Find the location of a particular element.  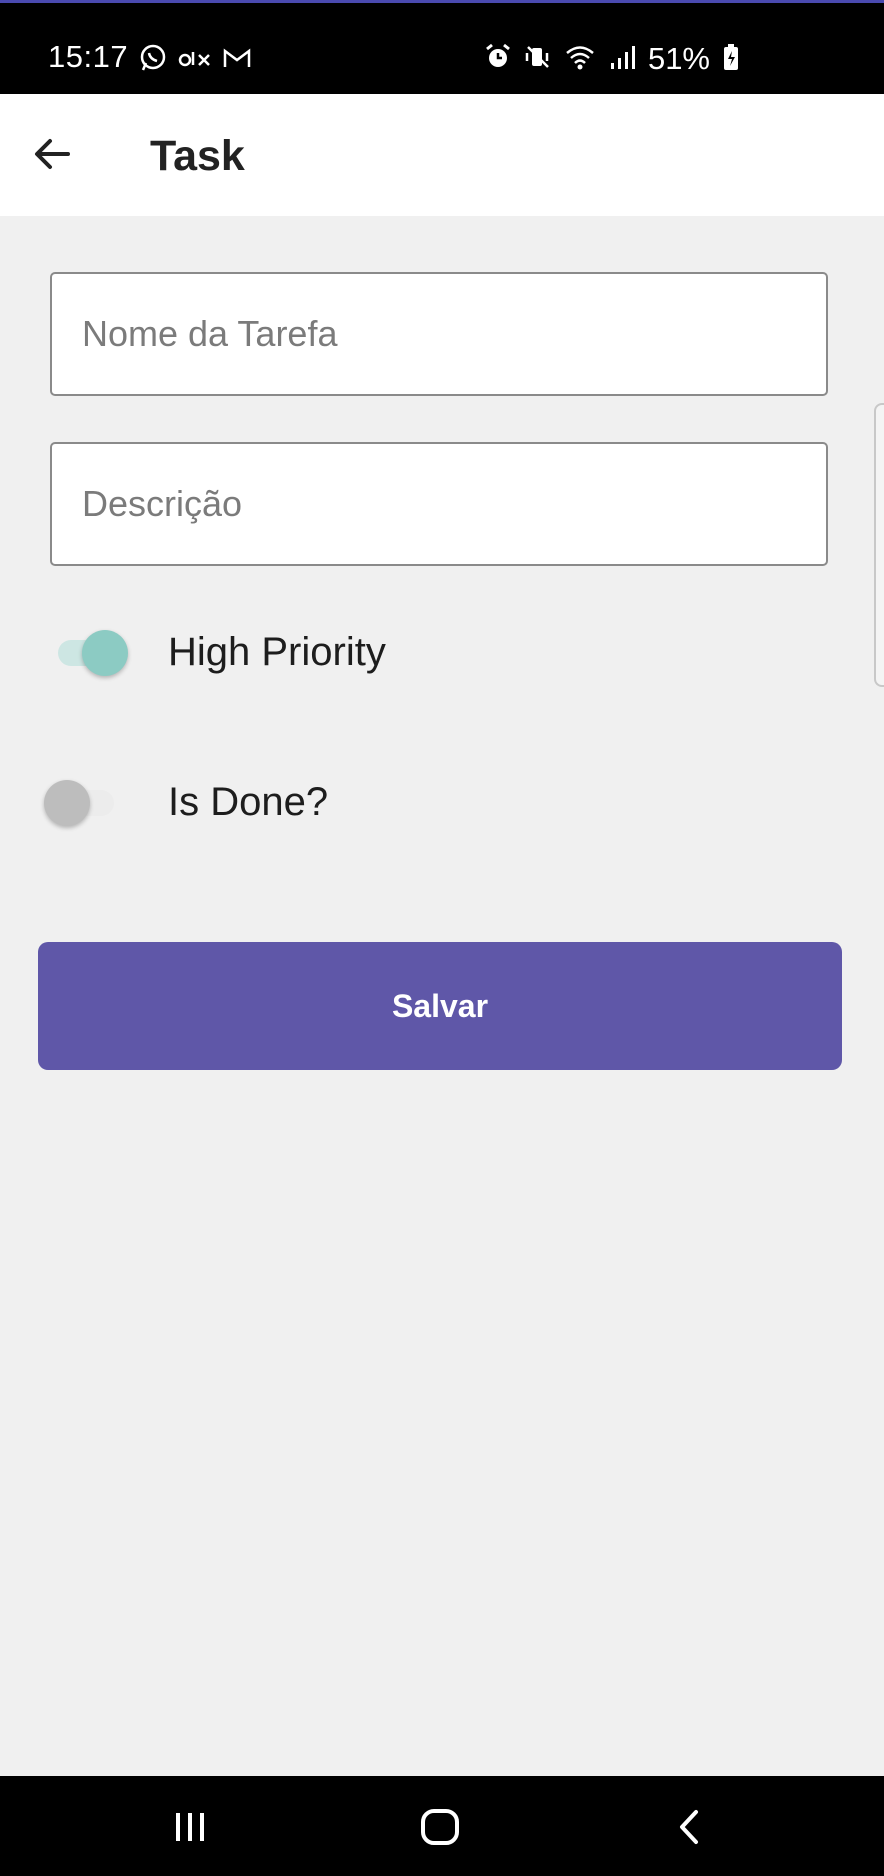

is-done-row: Is Done? is located at coordinates (184, 803).